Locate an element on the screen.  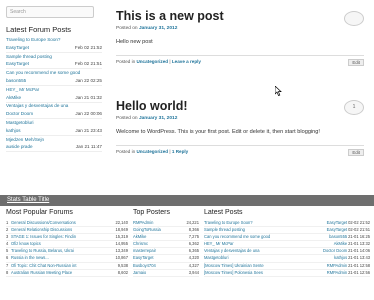
post-meta: Posted on January 31, 2012 is located at coordinates (240, 28).